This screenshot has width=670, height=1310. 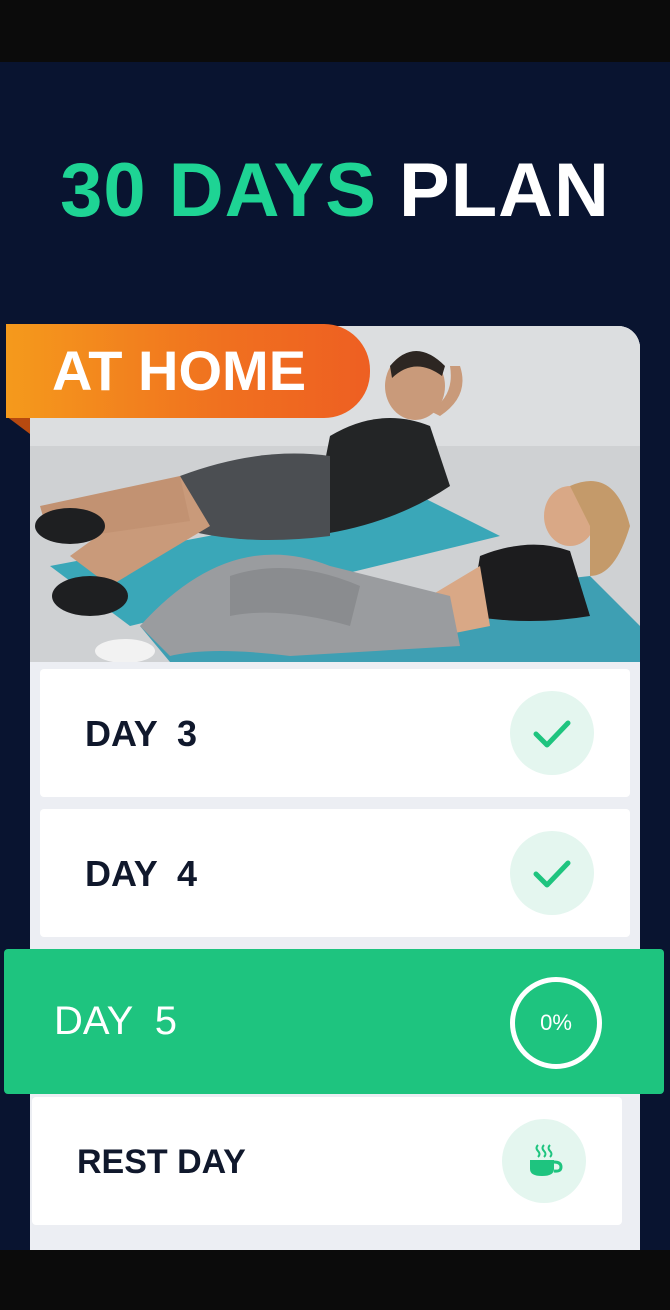 I want to click on rest-day-row: REST DAY, so click(x=327, y=1161).